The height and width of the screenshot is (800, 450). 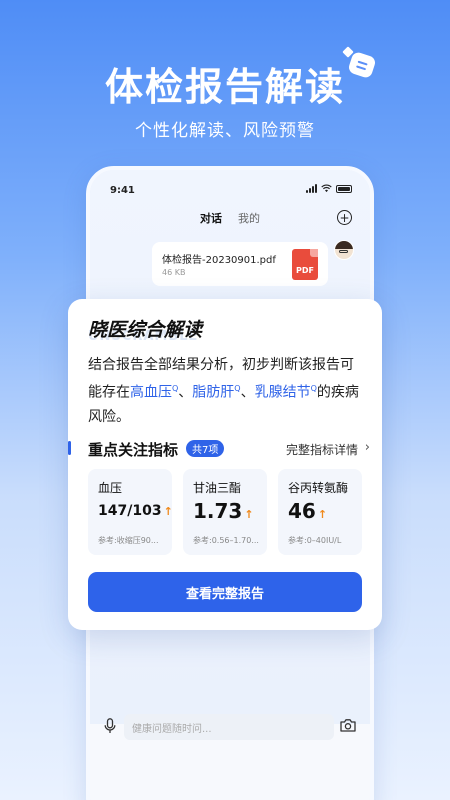 I want to click on signal-icon, so click(x=311, y=188).